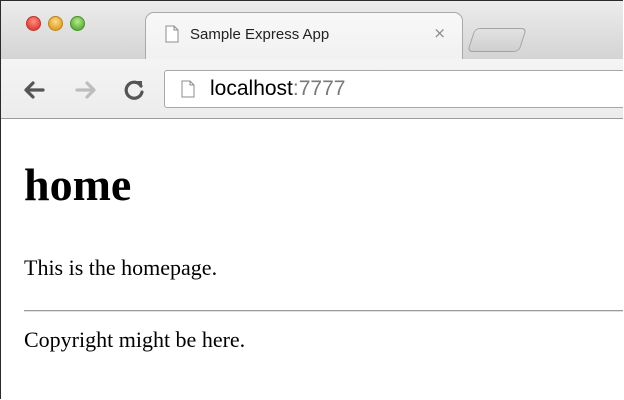 The height and width of the screenshot is (400, 624). What do you see at coordinates (33, 23) in the screenshot?
I see `close-window-button` at bounding box center [33, 23].